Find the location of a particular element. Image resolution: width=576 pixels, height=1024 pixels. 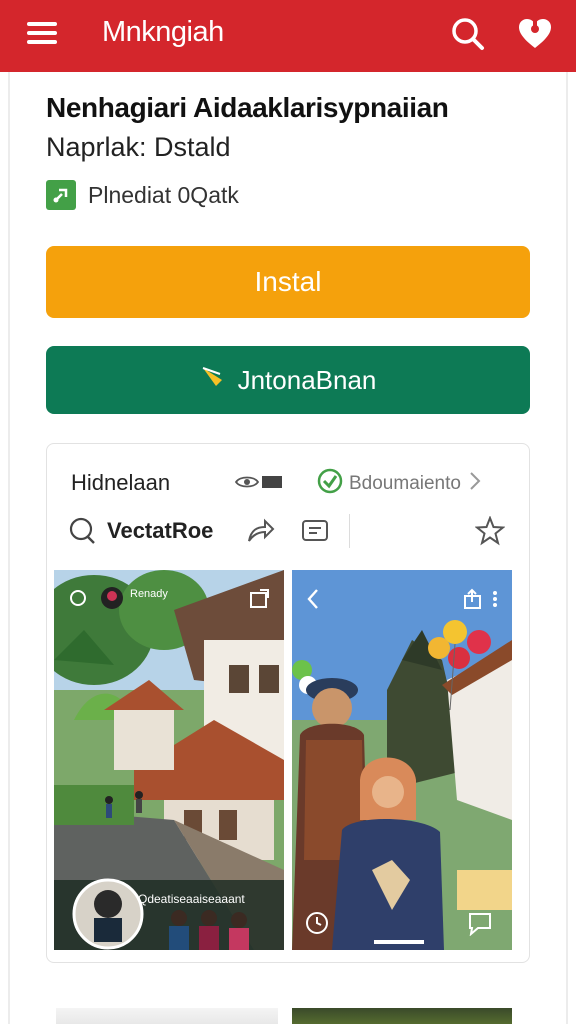

comment-icon is located at coordinates (480, 925).